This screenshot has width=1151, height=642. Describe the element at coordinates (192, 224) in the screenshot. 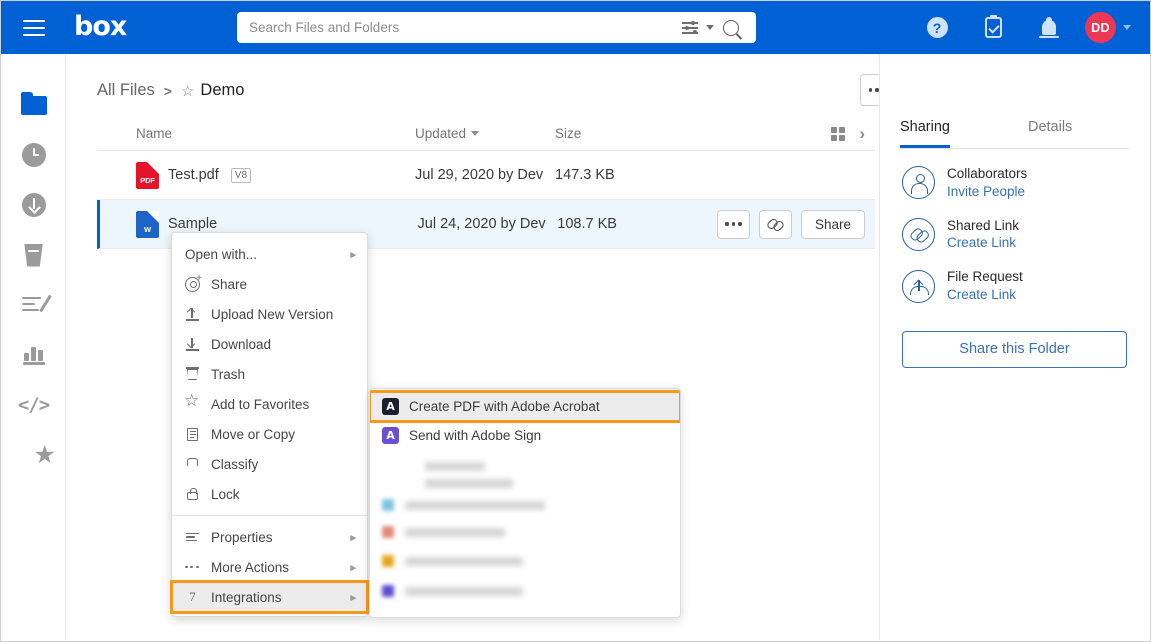

I see `file-name: Sample` at that location.